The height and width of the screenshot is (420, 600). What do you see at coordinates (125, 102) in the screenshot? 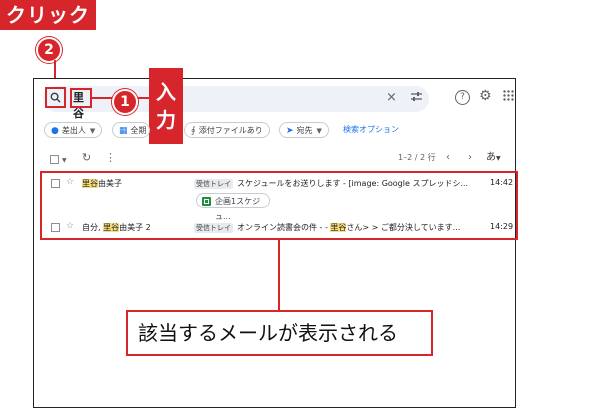
I see `step-1-badge: 1` at bounding box center [125, 102].